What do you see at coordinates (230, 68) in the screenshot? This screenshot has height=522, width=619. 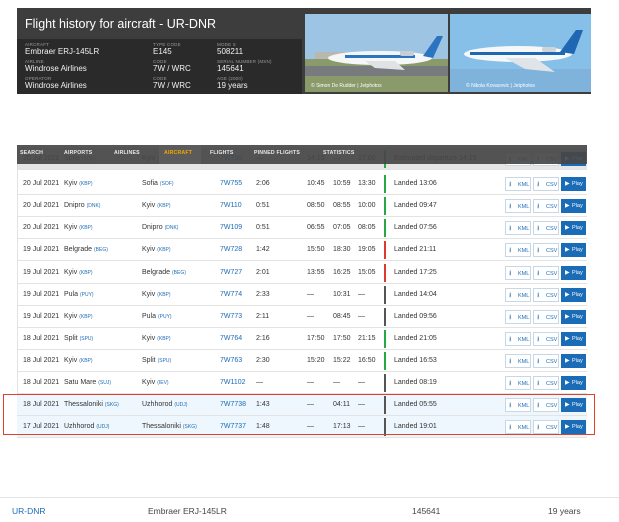 I see `detail-value: 145641` at bounding box center [230, 68].